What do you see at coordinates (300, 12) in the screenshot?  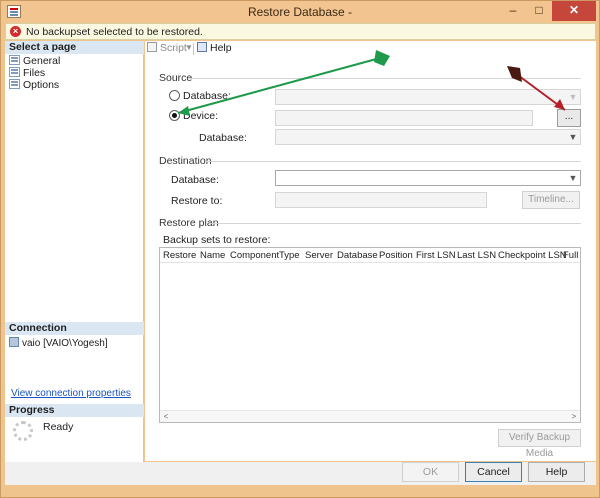 I see `title-bar: Restore Database - – □ ✕` at bounding box center [300, 12].